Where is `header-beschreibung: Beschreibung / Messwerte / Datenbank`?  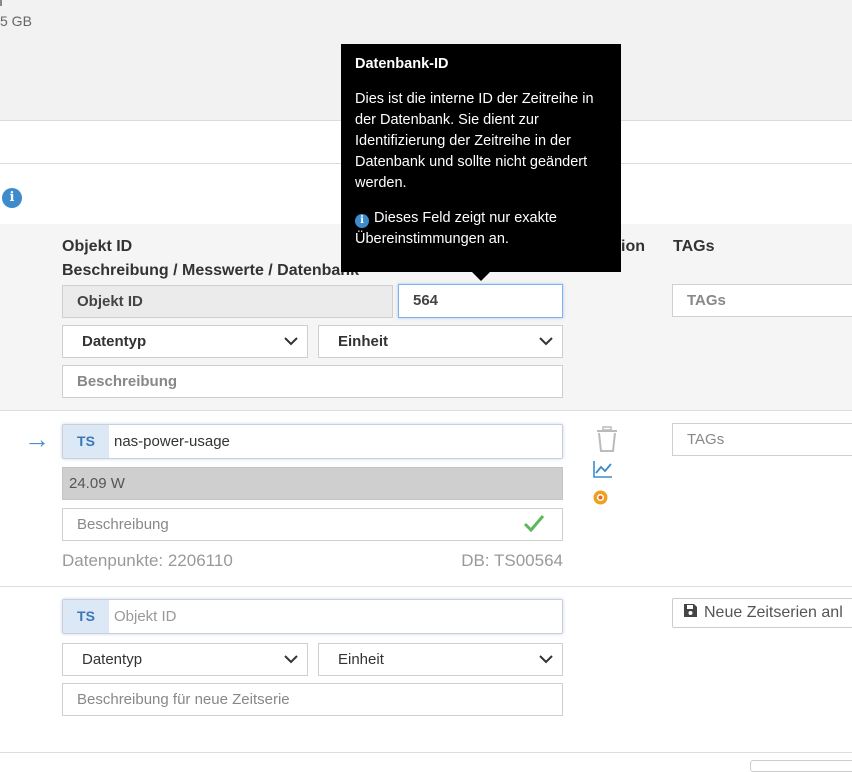
header-beschreibung: Beschreibung / Messwerte / Datenbank is located at coordinates (210, 270).